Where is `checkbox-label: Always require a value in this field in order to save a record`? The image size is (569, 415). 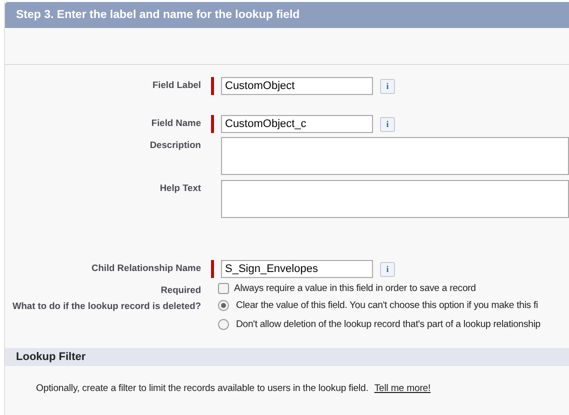 checkbox-label: Always require a value in this field in order to save a record is located at coordinates (355, 288).